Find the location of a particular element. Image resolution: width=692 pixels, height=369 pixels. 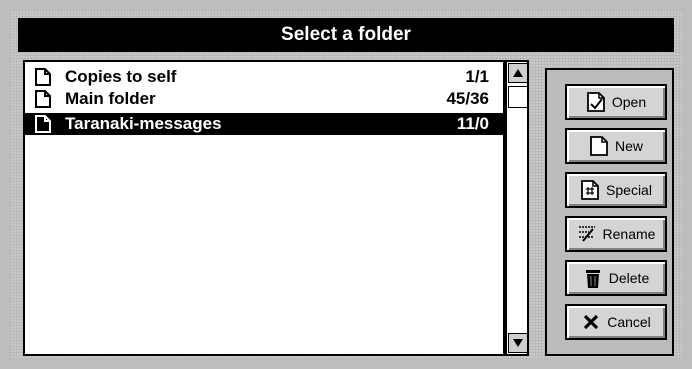

scroll-thumb is located at coordinates (518, 97).